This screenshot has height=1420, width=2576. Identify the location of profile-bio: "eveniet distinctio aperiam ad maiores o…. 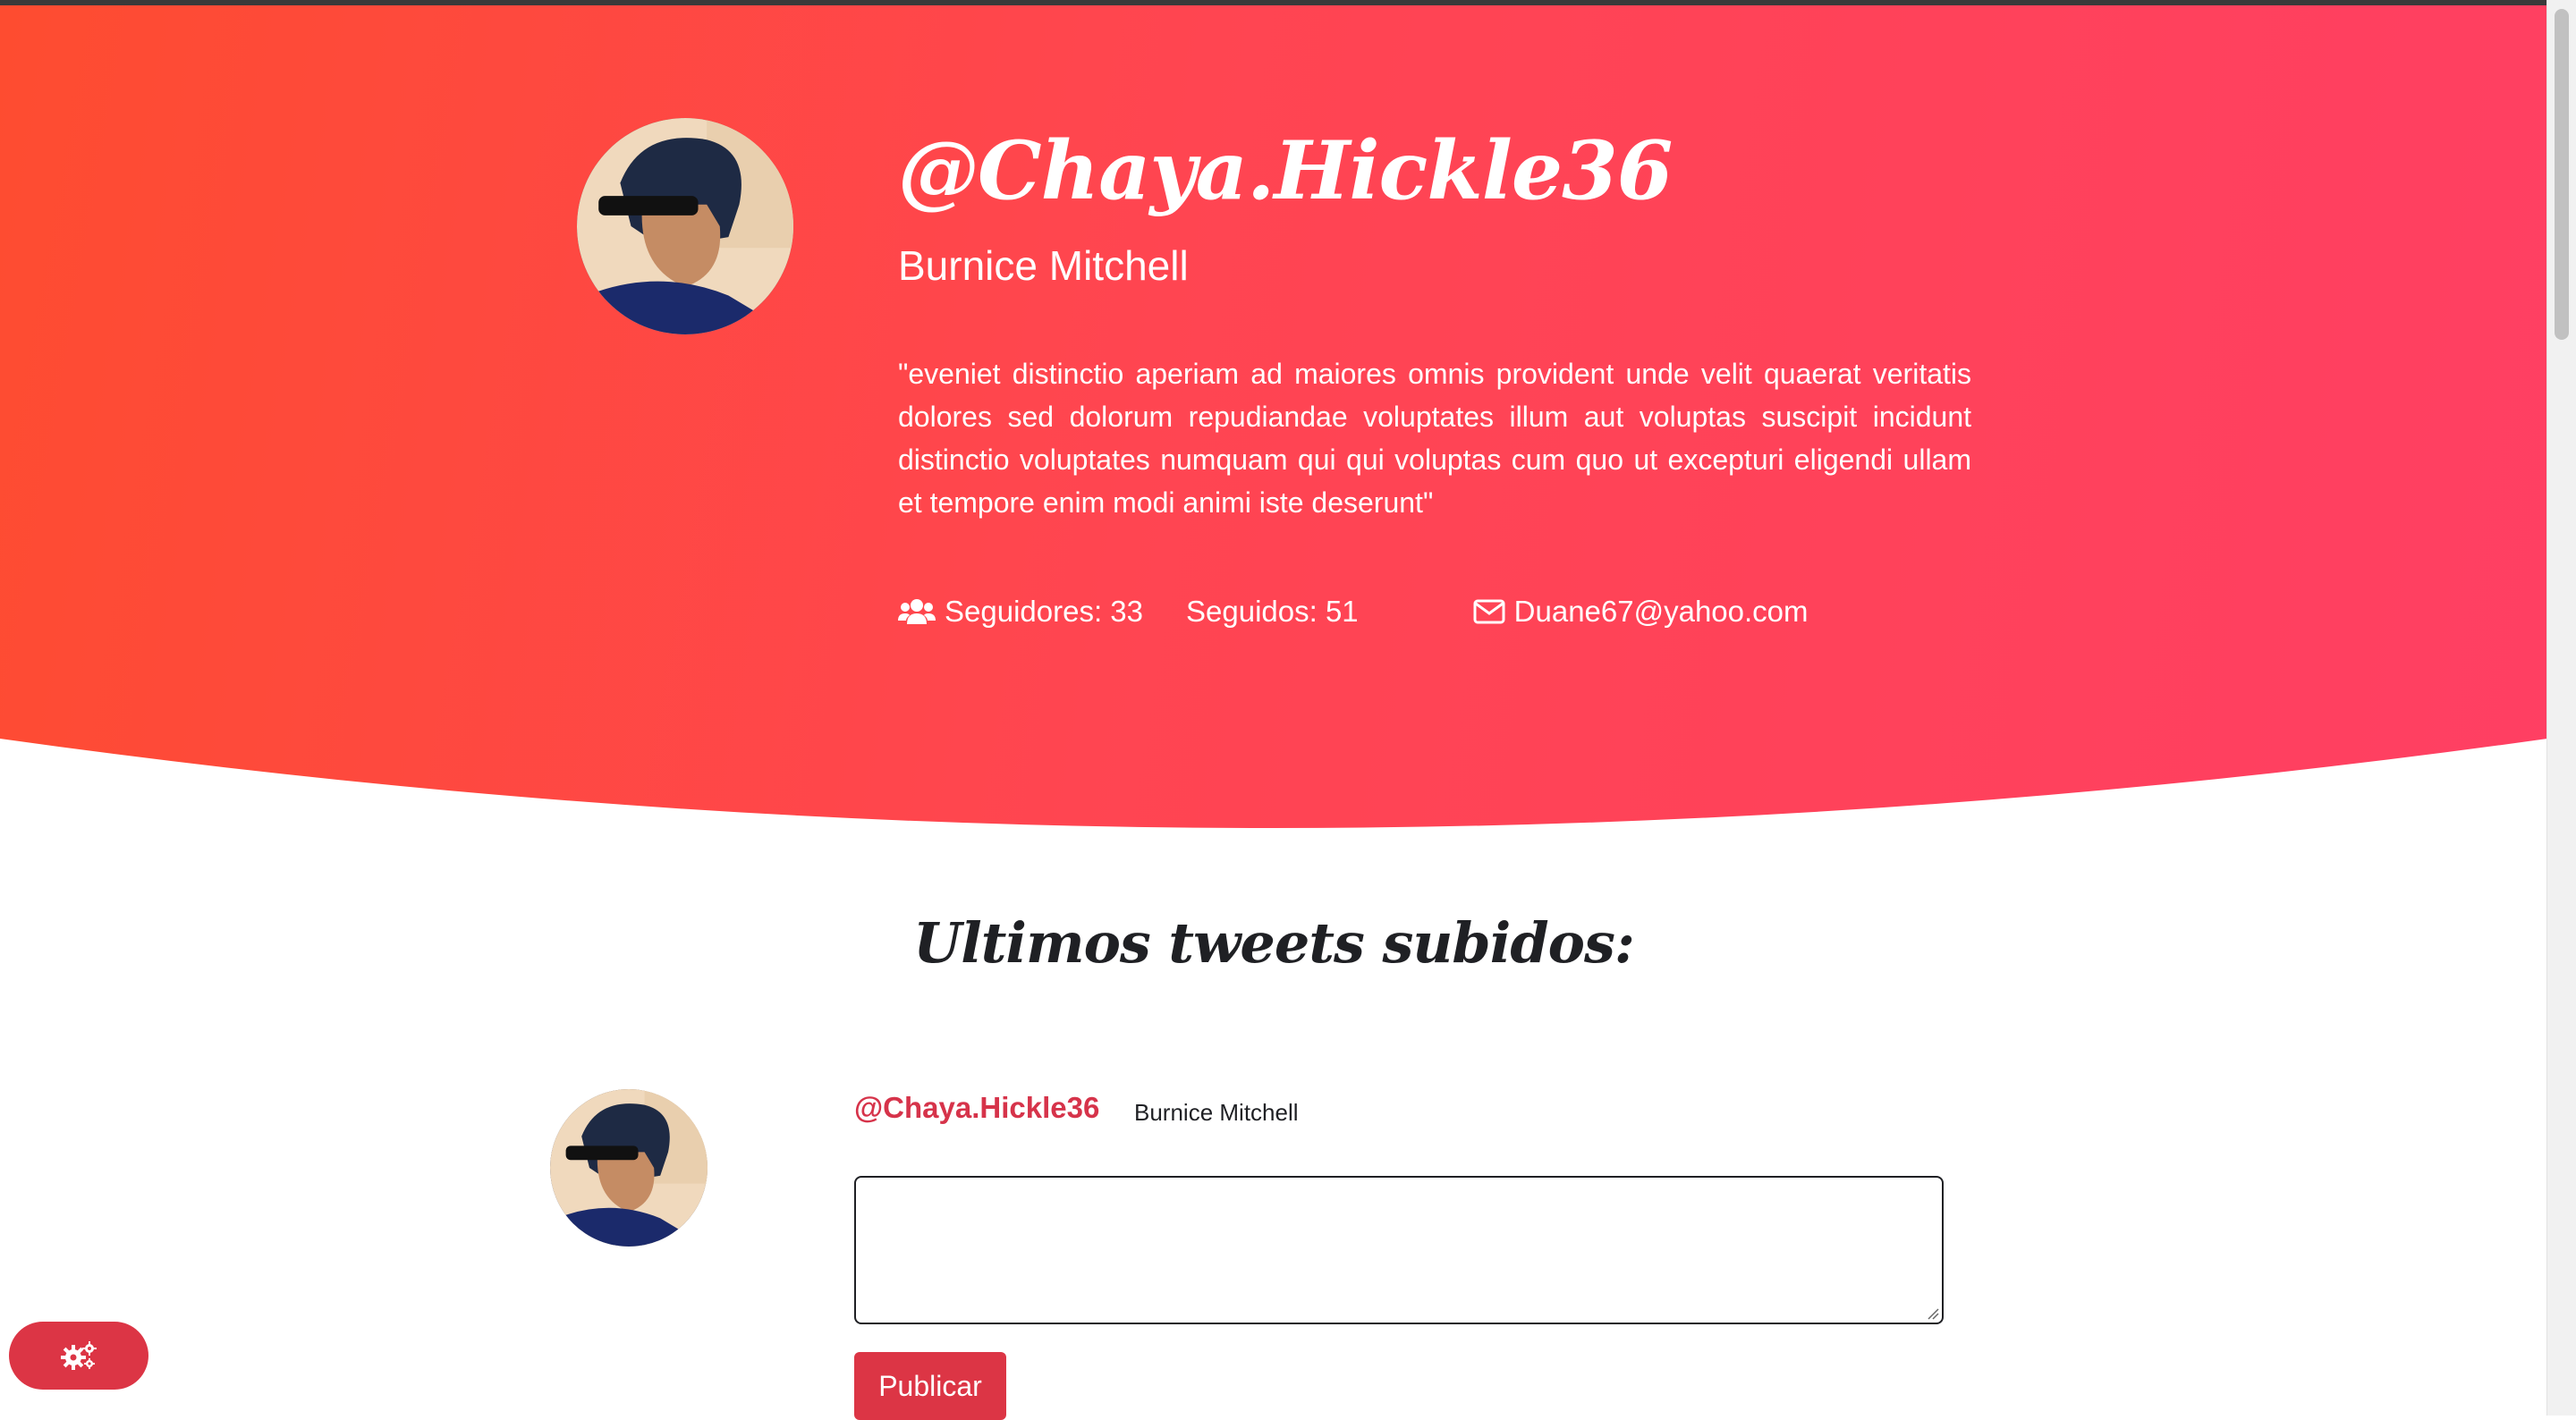
(1434, 439).